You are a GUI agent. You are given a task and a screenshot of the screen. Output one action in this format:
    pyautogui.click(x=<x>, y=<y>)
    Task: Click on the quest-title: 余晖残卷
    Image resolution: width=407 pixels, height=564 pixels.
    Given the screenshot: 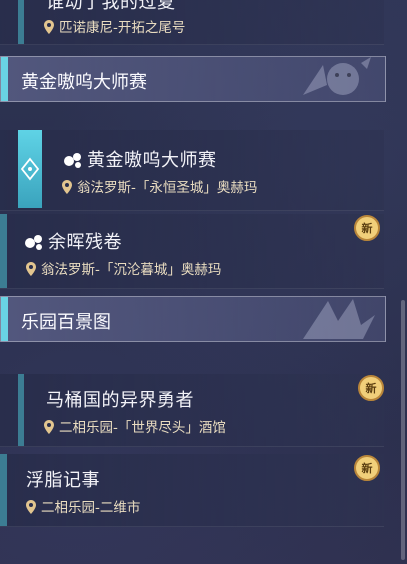 What is the action you would take?
    pyautogui.click(x=73, y=241)
    